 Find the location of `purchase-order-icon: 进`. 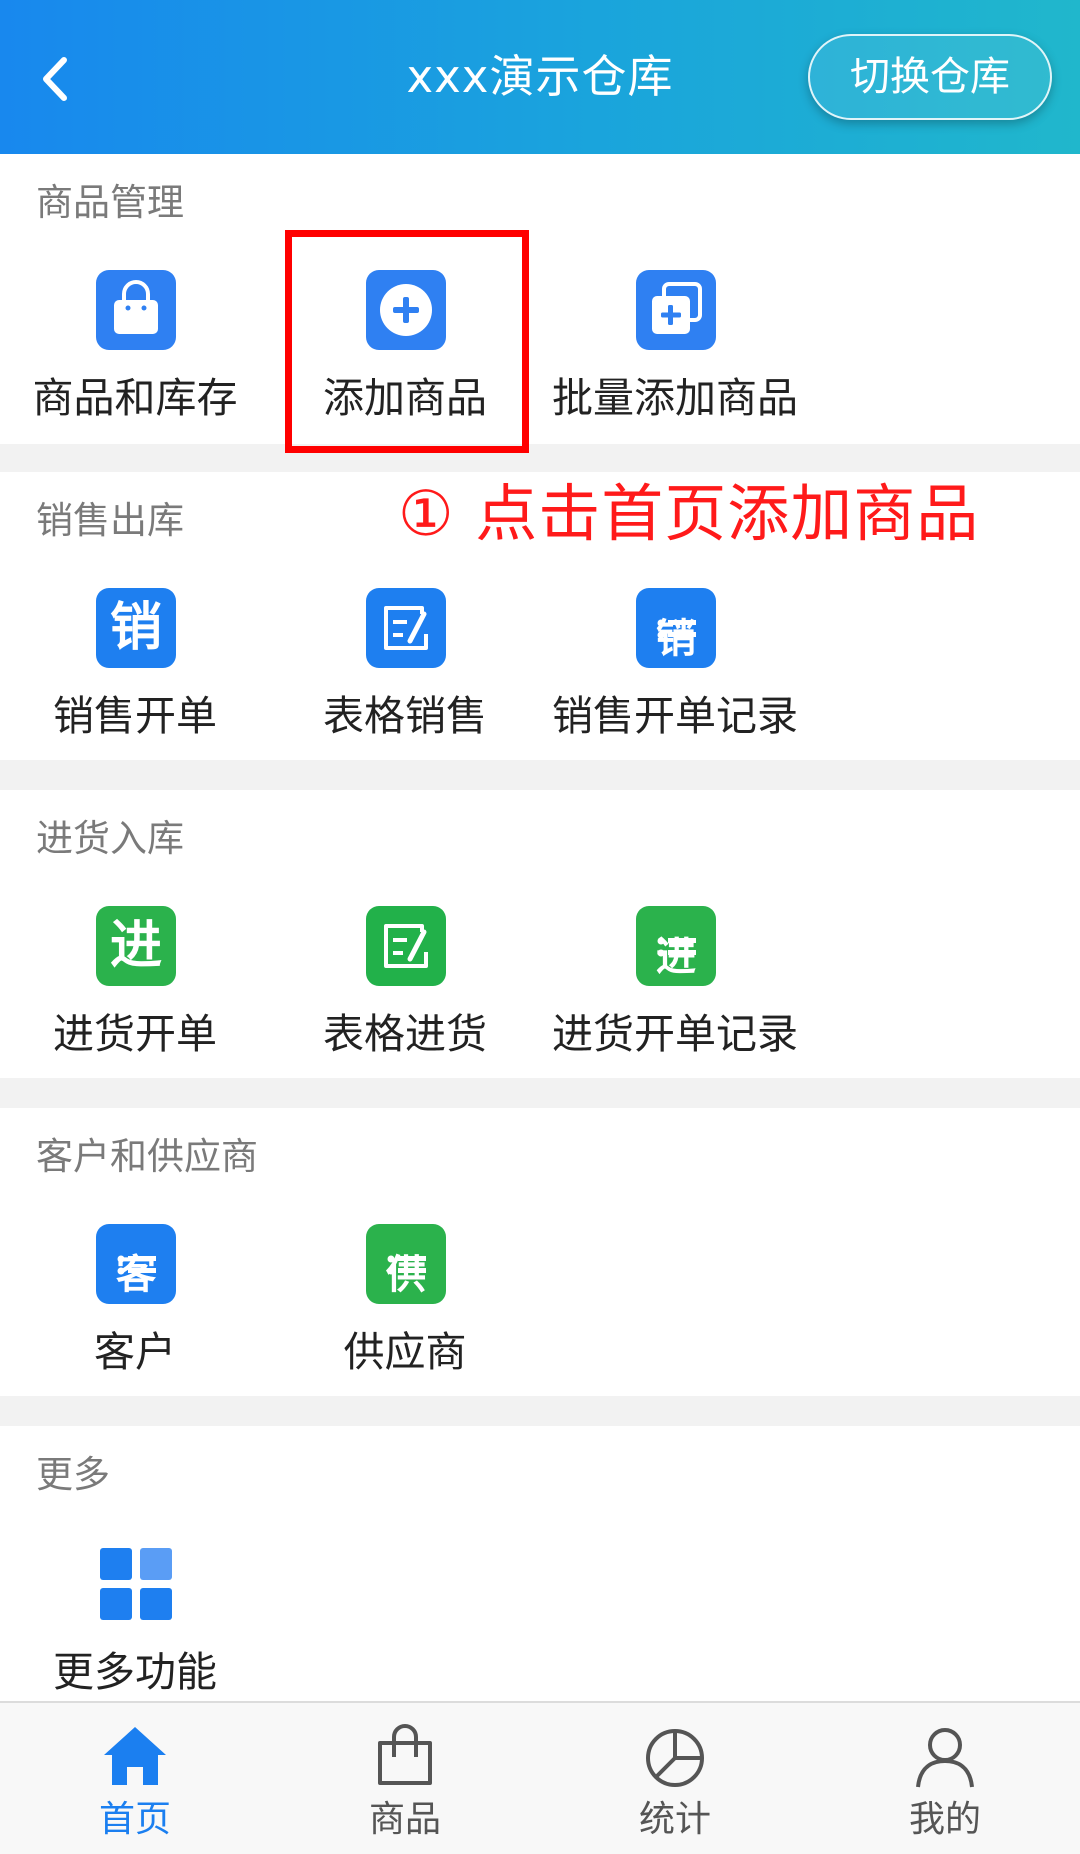

purchase-order-icon: 进 is located at coordinates (136, 946).